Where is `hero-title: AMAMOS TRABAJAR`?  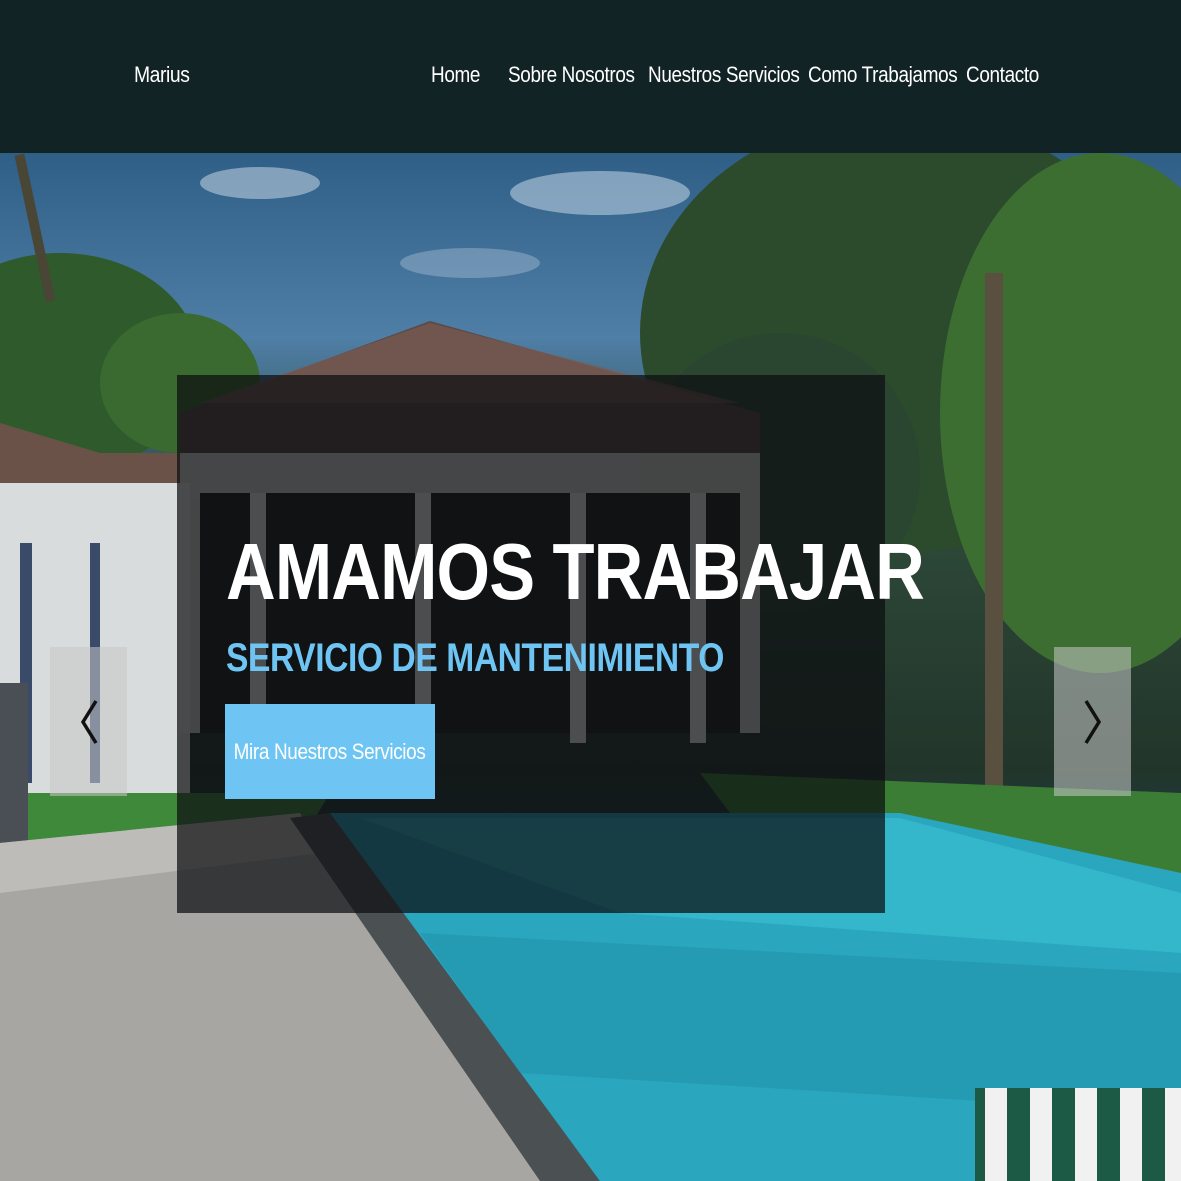 hero-title: AMAMOS TRABAJAR is located at coordinates (575, 571).